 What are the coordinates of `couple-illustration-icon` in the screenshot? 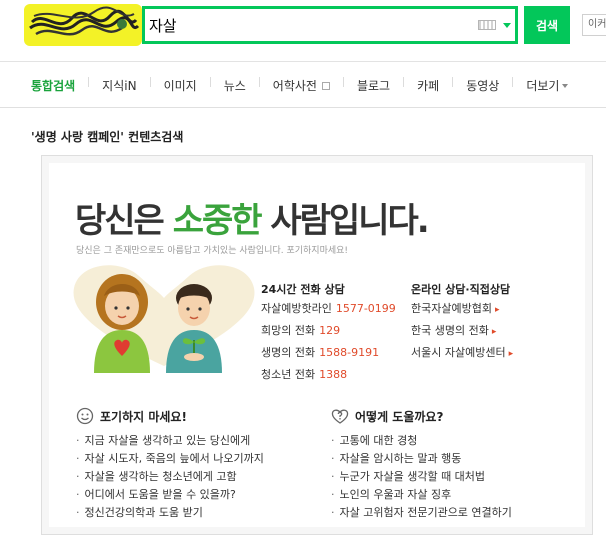 It's located at (164, 319).